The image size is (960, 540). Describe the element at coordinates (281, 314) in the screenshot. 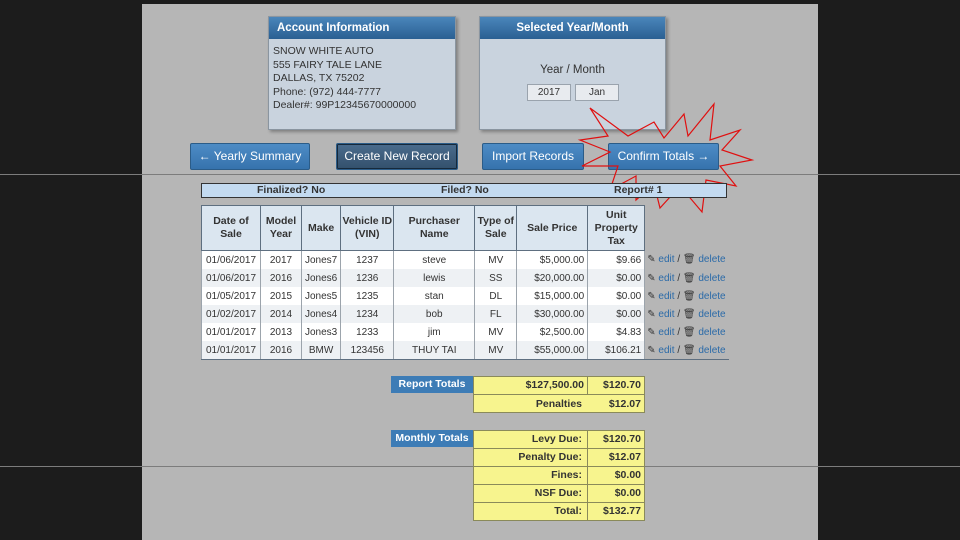

I see `cell-model-year: 2014` at that location.